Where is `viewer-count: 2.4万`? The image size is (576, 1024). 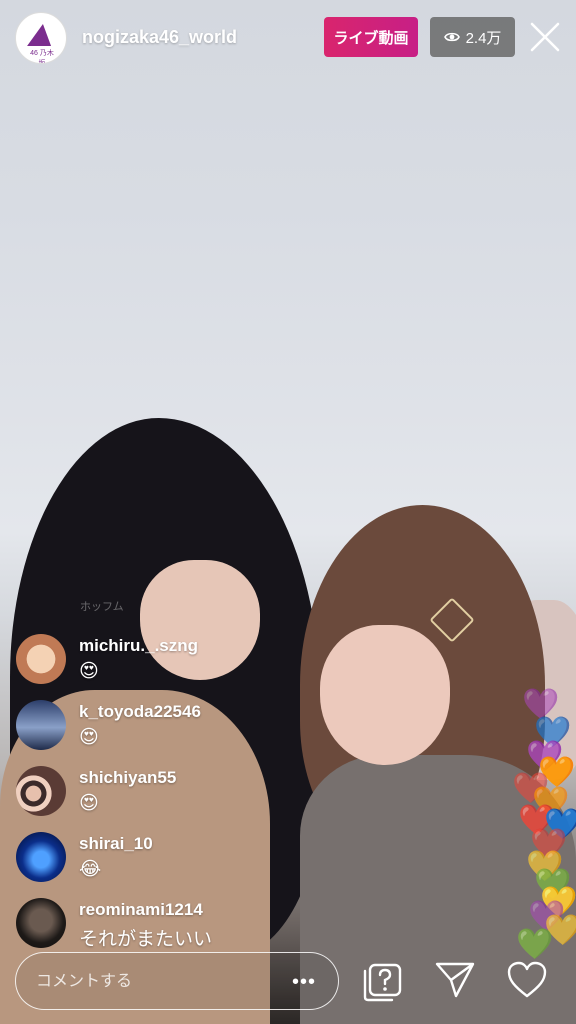
viewer-count: 2.4万 is located at coordinates (483, 38).